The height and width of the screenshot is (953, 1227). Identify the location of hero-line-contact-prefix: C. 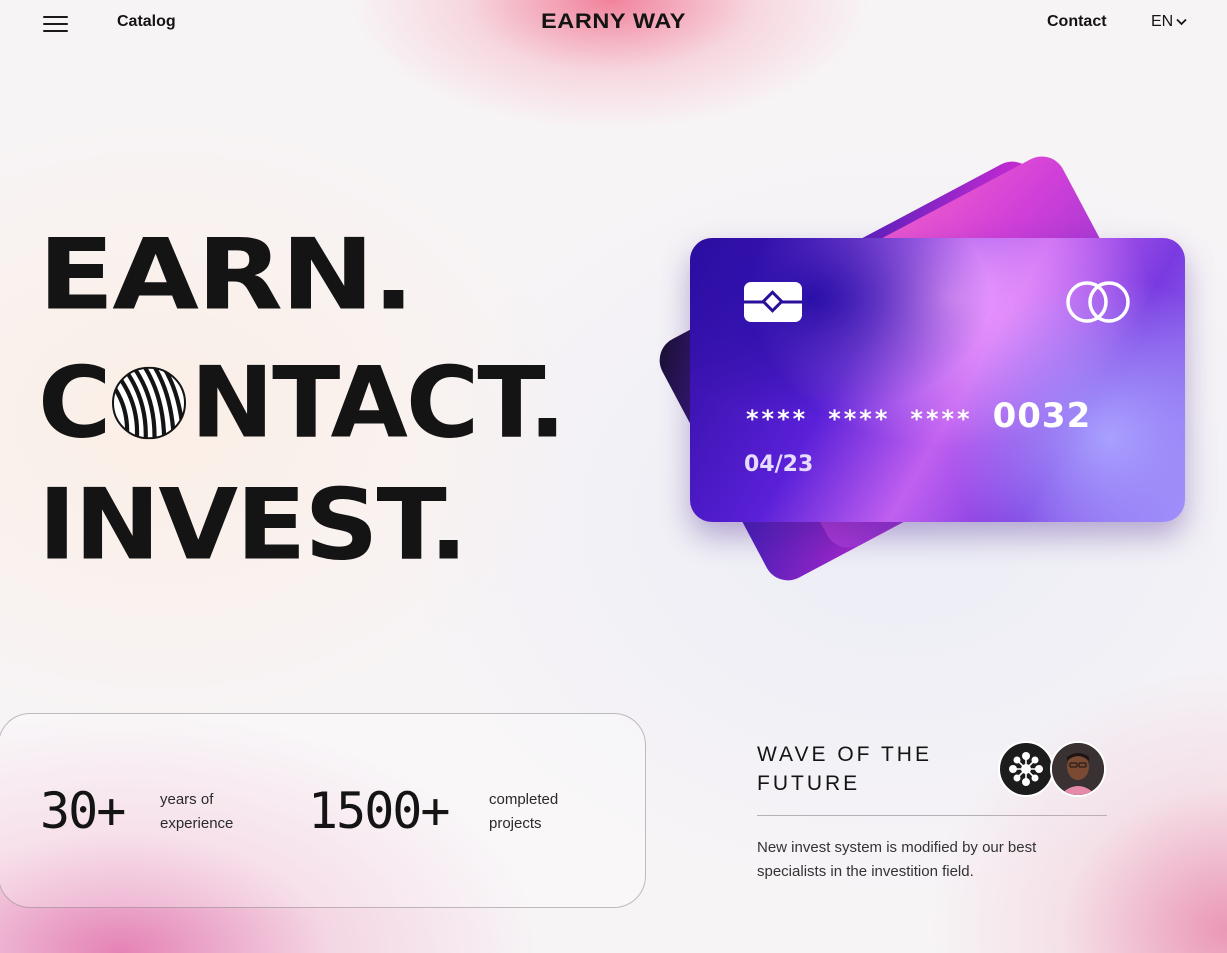
(74, 402).